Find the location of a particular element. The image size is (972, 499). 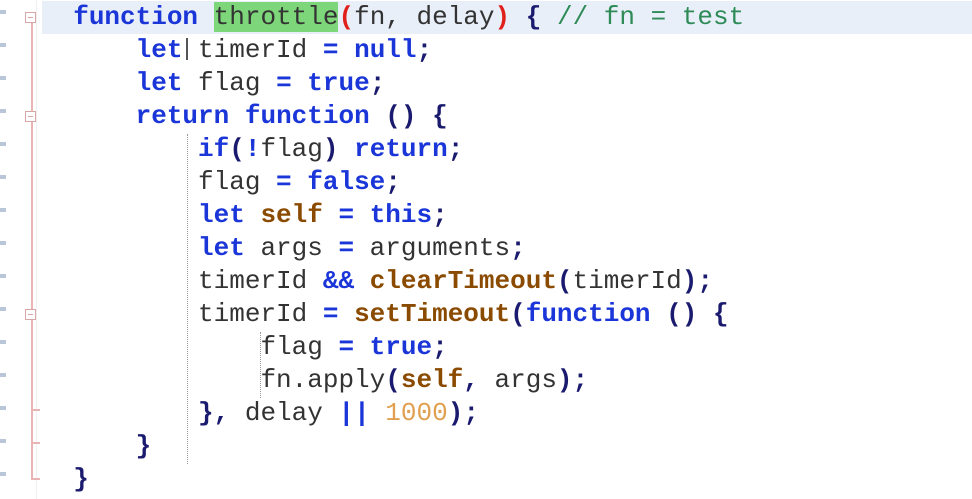

code-line: let timerId = null; is located at coordinates (507, 50).